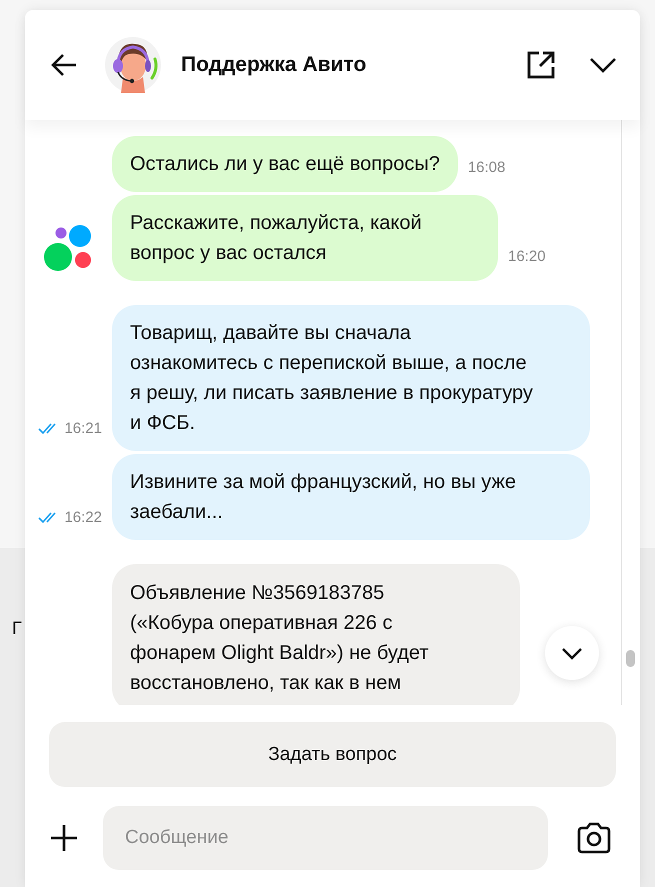 The width and height of the screenshot is (655, 887). Describe the element at coordinates (332, 754) in the screenshot. I see `ask-question-button: Задать вопрос` at that location.